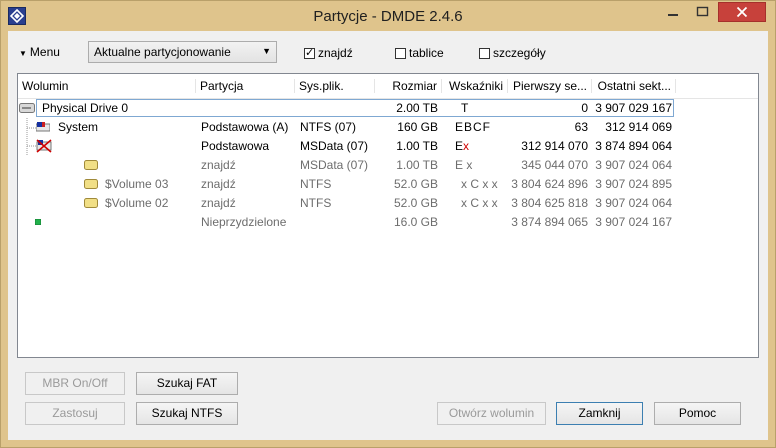 The width and height of the screenshot is (776, 448). I want to click on partition-cell: Podstawowa, so click(235, 146).